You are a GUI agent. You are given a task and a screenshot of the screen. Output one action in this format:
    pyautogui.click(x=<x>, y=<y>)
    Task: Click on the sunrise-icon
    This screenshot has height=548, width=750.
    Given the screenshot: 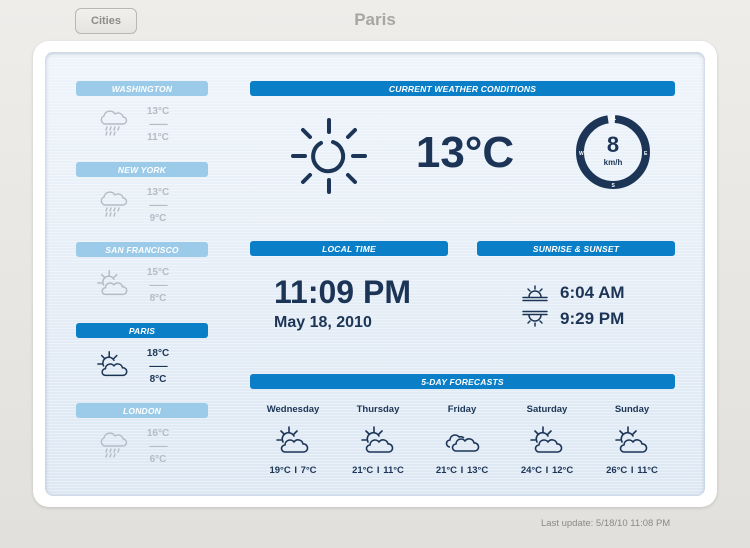 What is the action you would take?
    pyautogui.click(x=535, y=293)
    